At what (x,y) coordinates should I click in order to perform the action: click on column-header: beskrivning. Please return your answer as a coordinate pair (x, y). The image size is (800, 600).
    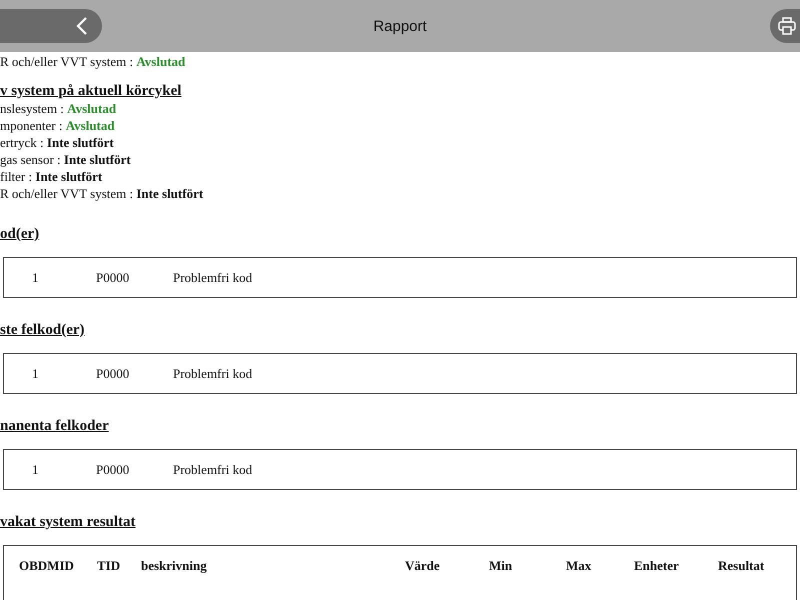
    Looking at the image, I should click on (174, 566).